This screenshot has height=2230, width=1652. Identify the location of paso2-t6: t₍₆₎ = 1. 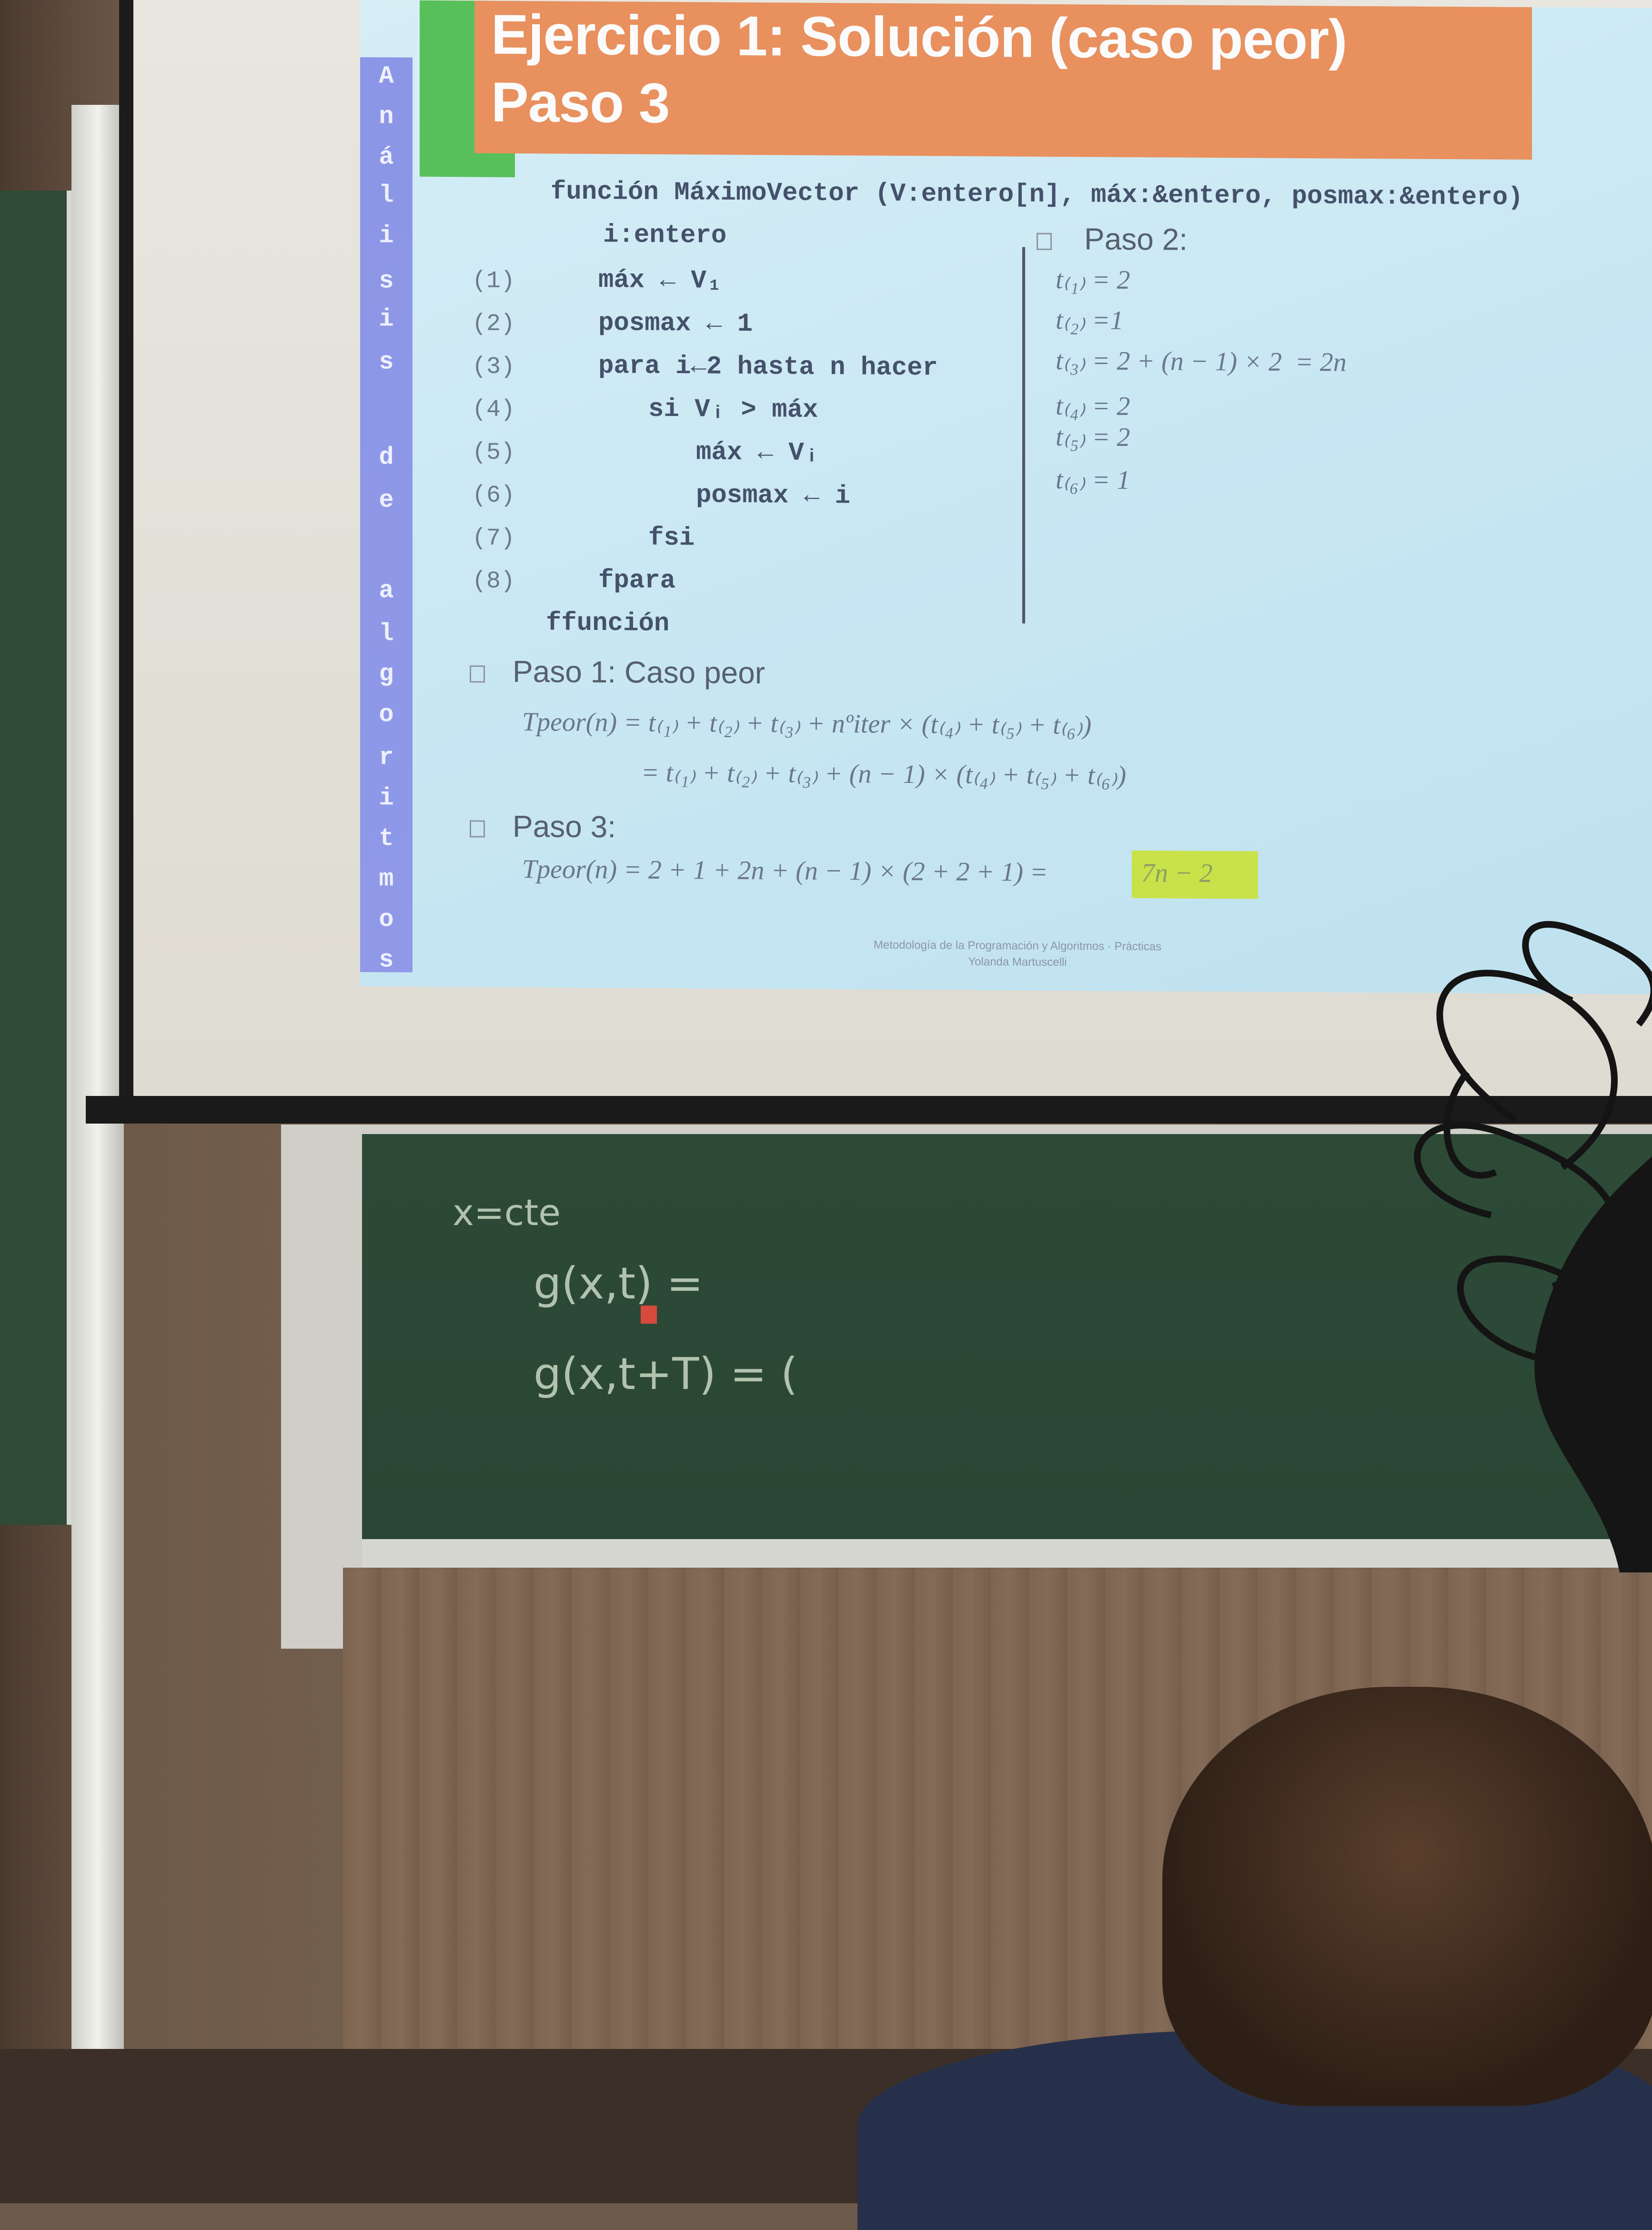
(1093, 480).